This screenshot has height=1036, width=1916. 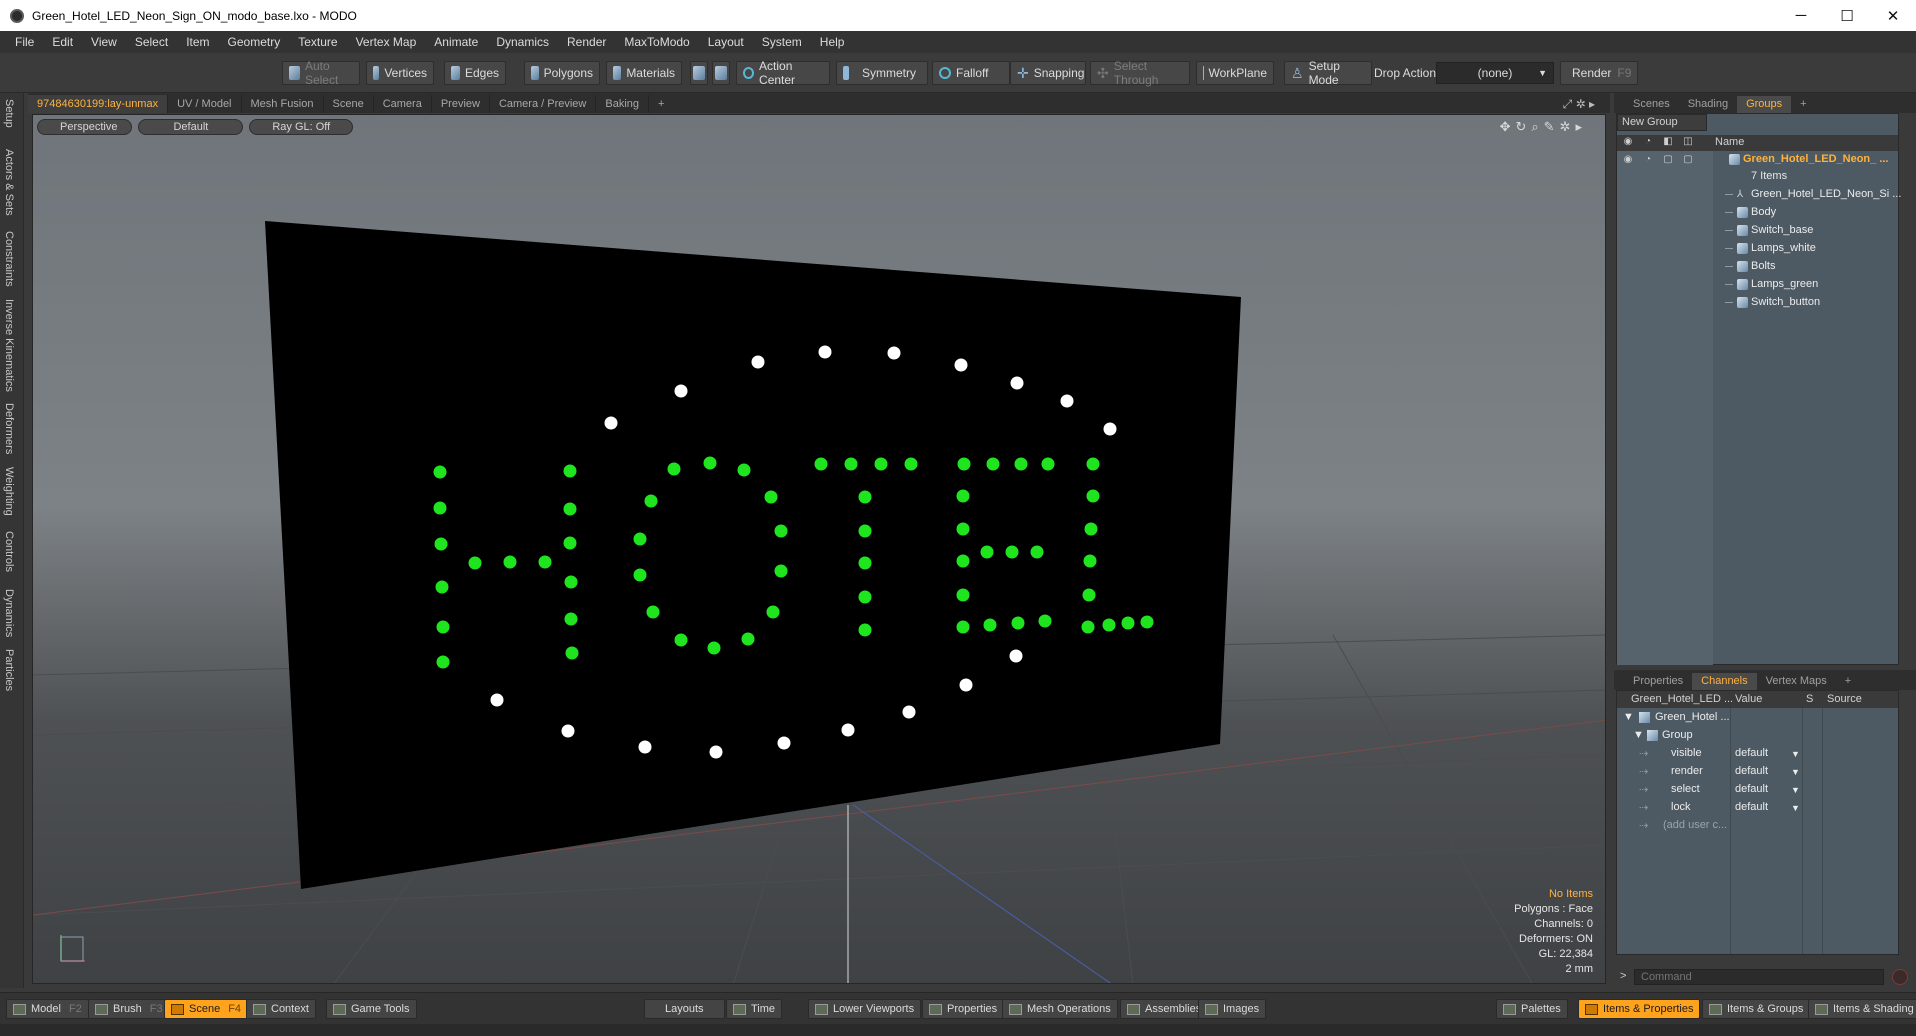 What do you see at coordinates (1532, 1009) in the screenshot?
I see `palettes-button: Palettes` at bounding box center [1532, 1009].